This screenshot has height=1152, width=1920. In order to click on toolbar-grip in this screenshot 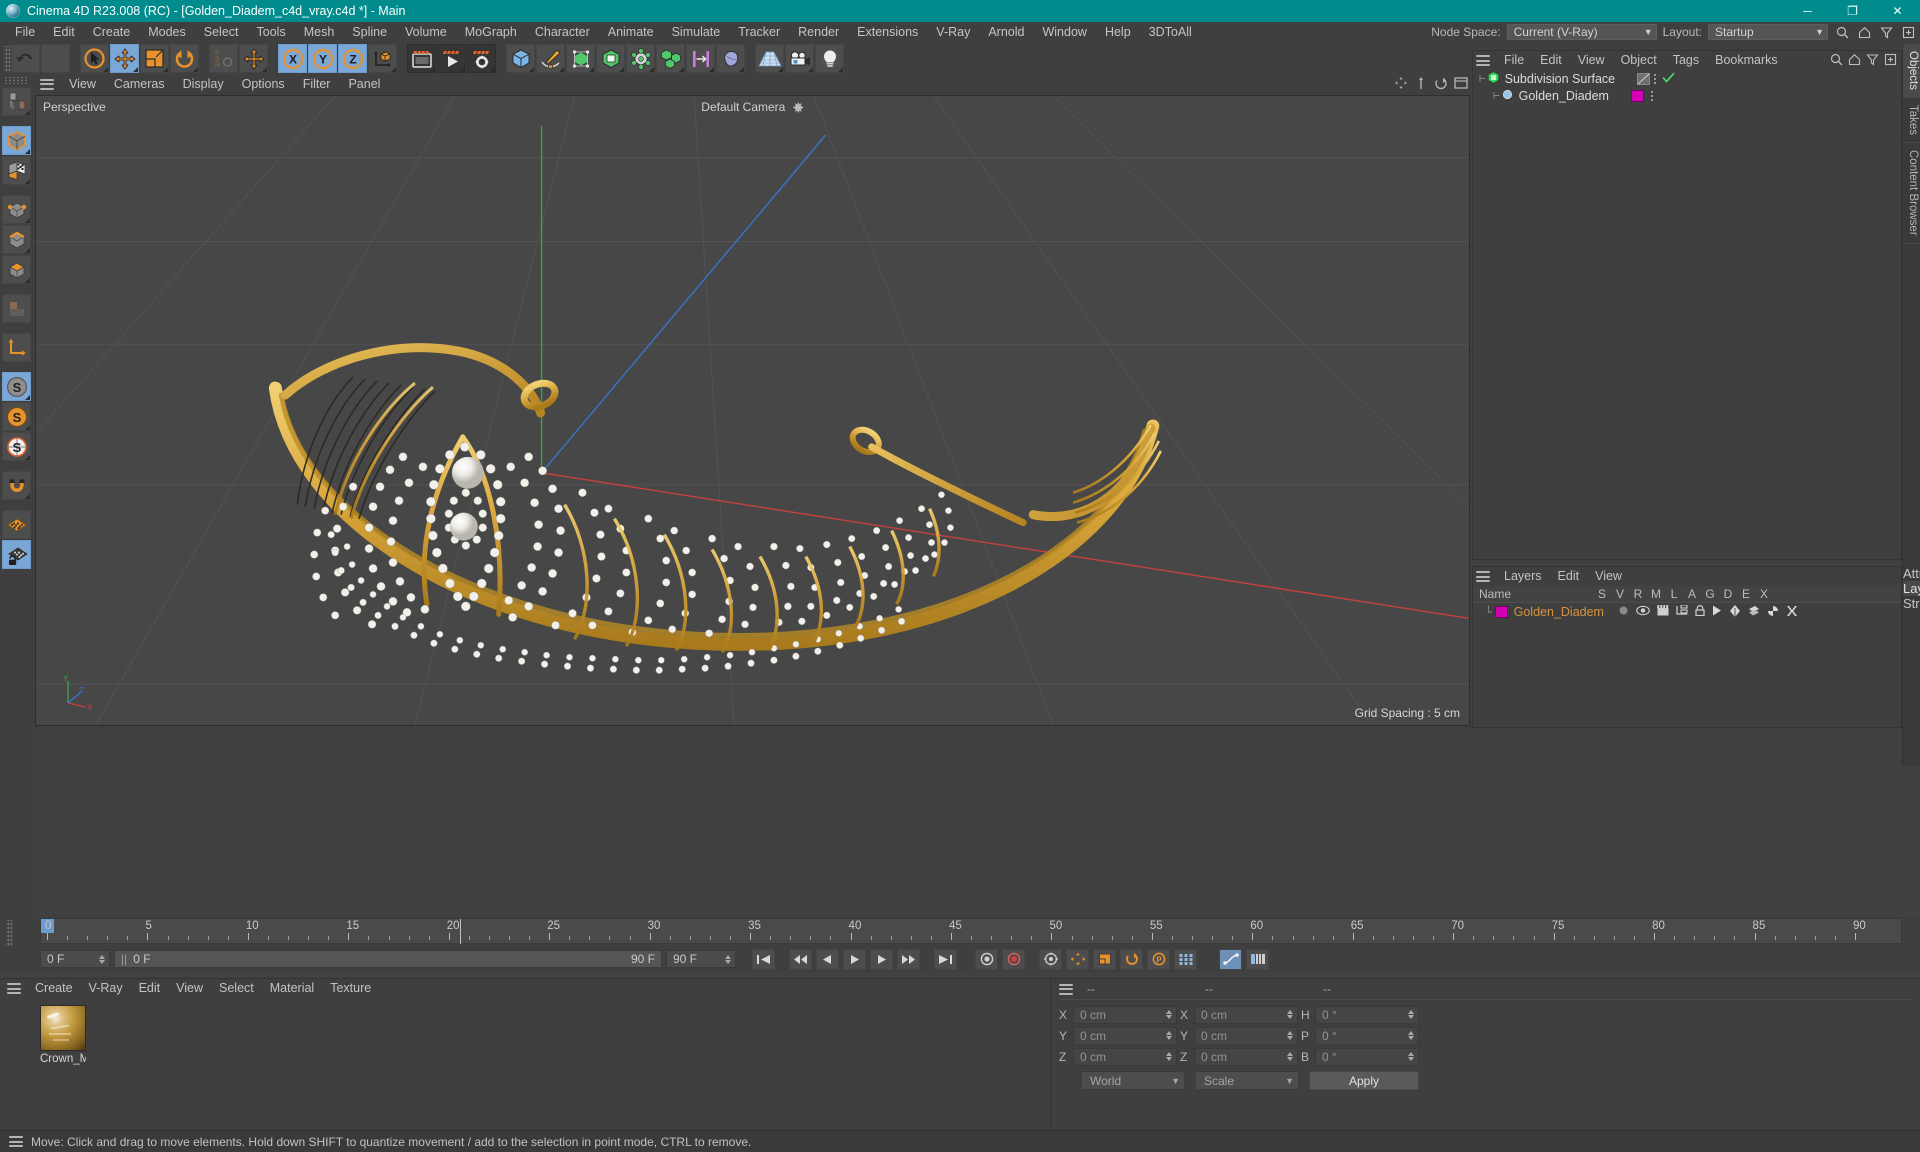, I will do `click(7, 58)`.